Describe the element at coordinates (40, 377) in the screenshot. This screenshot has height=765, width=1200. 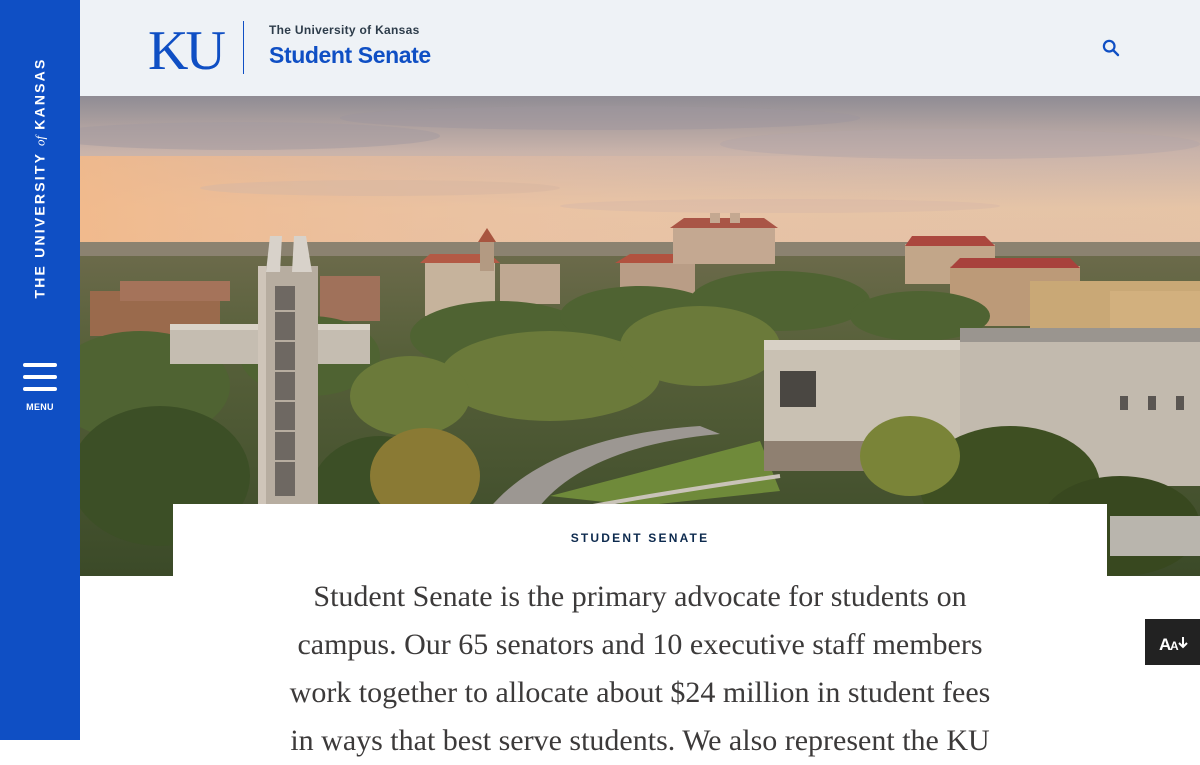
I see `hamburger-icon` at that location.